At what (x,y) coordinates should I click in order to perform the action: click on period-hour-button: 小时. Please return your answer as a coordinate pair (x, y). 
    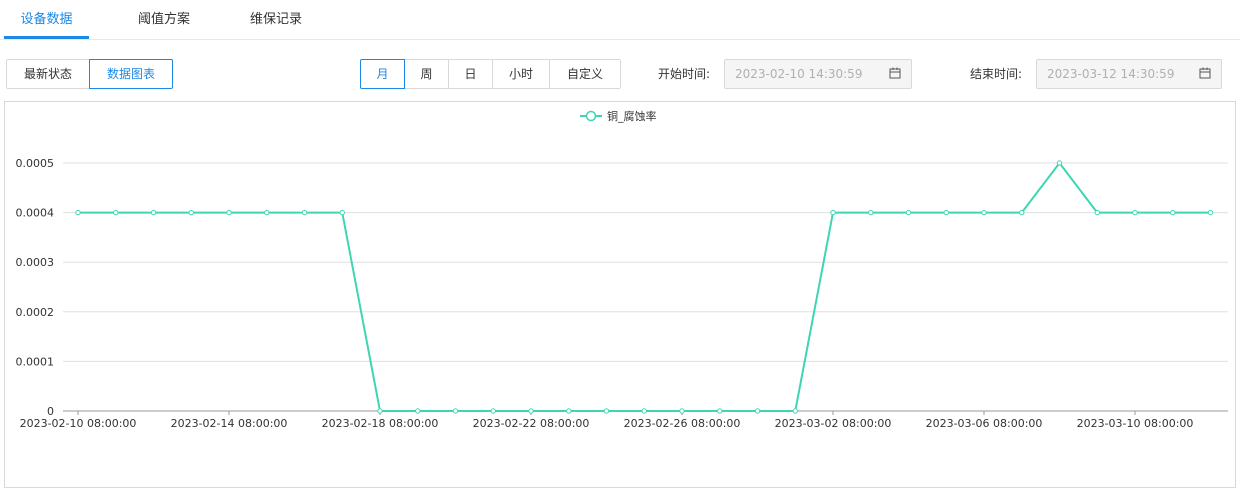
    Looking at the image, I should click on (521, 74).